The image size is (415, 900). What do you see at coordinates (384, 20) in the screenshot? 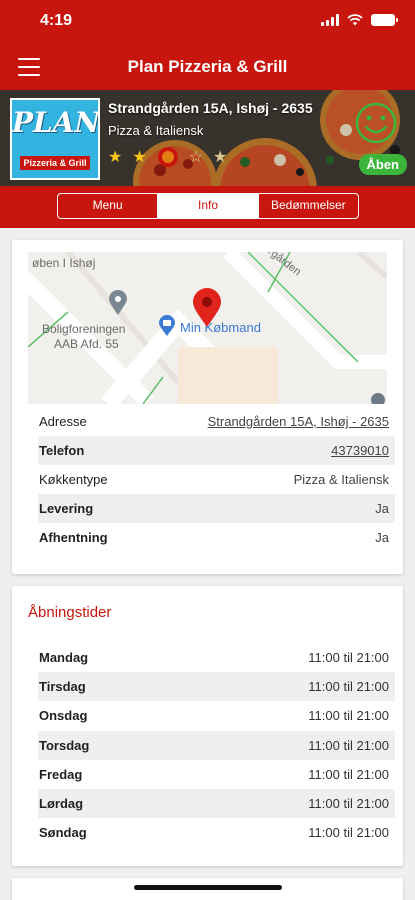
I see `battery-icon` at bounding box center [384, 20].